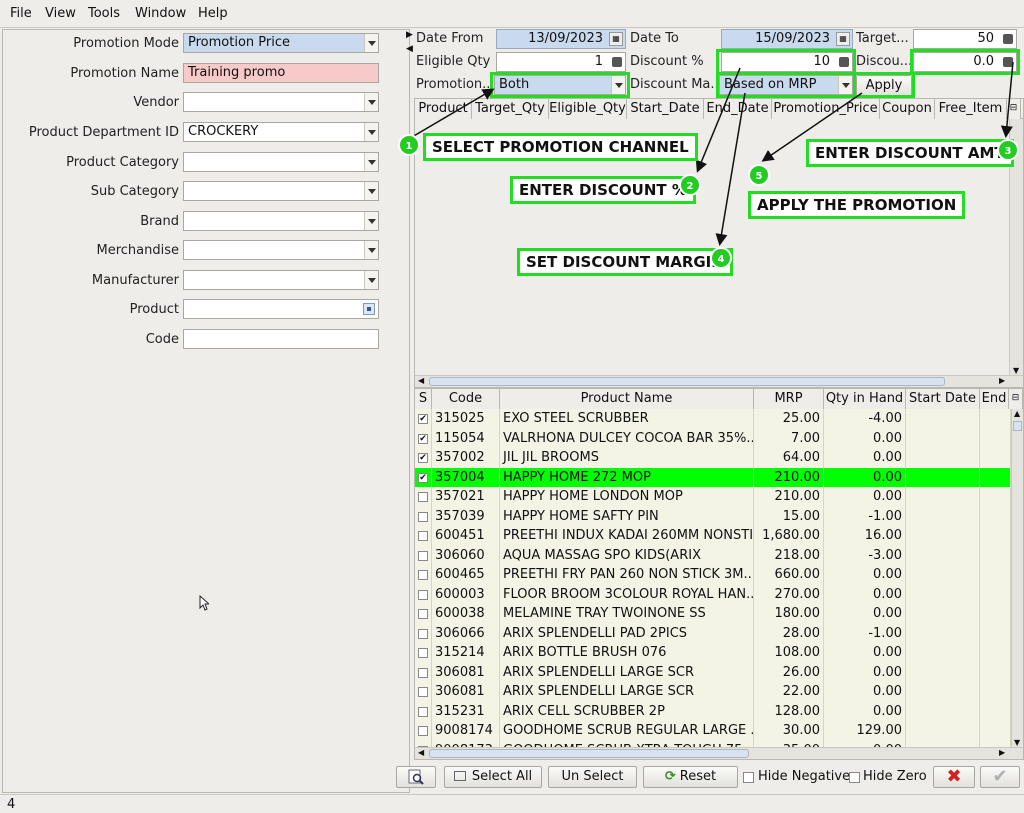 The image size is (1024, 813). I want to click on table-row: ✔ 357002 JIL JIL BROOMS 64.00 0.00, so click(713, 458).